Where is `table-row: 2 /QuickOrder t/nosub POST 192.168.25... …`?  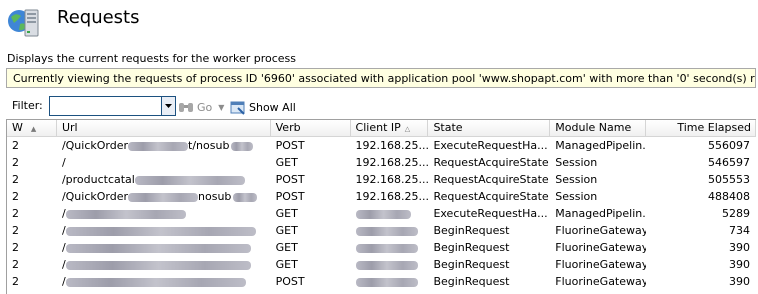
table-row: 2 /QuickOrder t/nosub POST 192.168.25... … is located at coordinates (381, 145).